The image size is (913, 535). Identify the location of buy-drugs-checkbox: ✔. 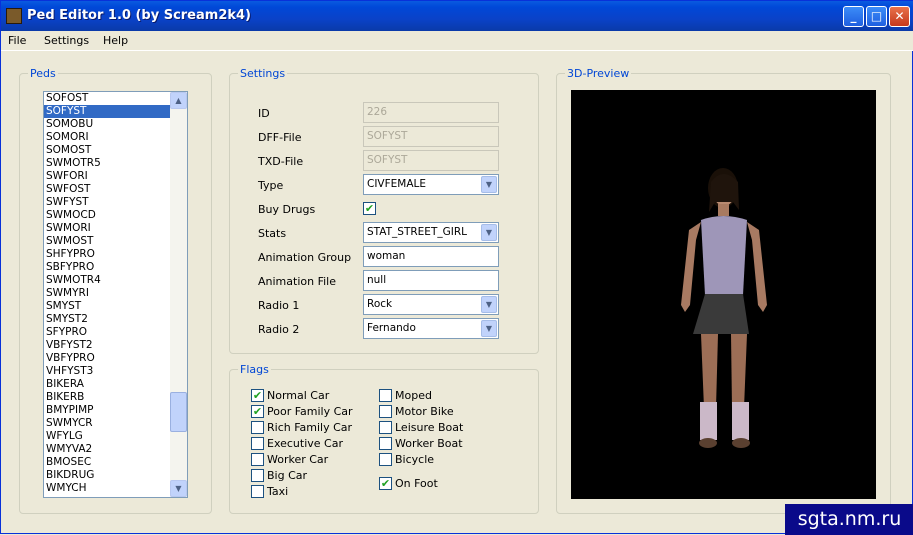
(369, 208).